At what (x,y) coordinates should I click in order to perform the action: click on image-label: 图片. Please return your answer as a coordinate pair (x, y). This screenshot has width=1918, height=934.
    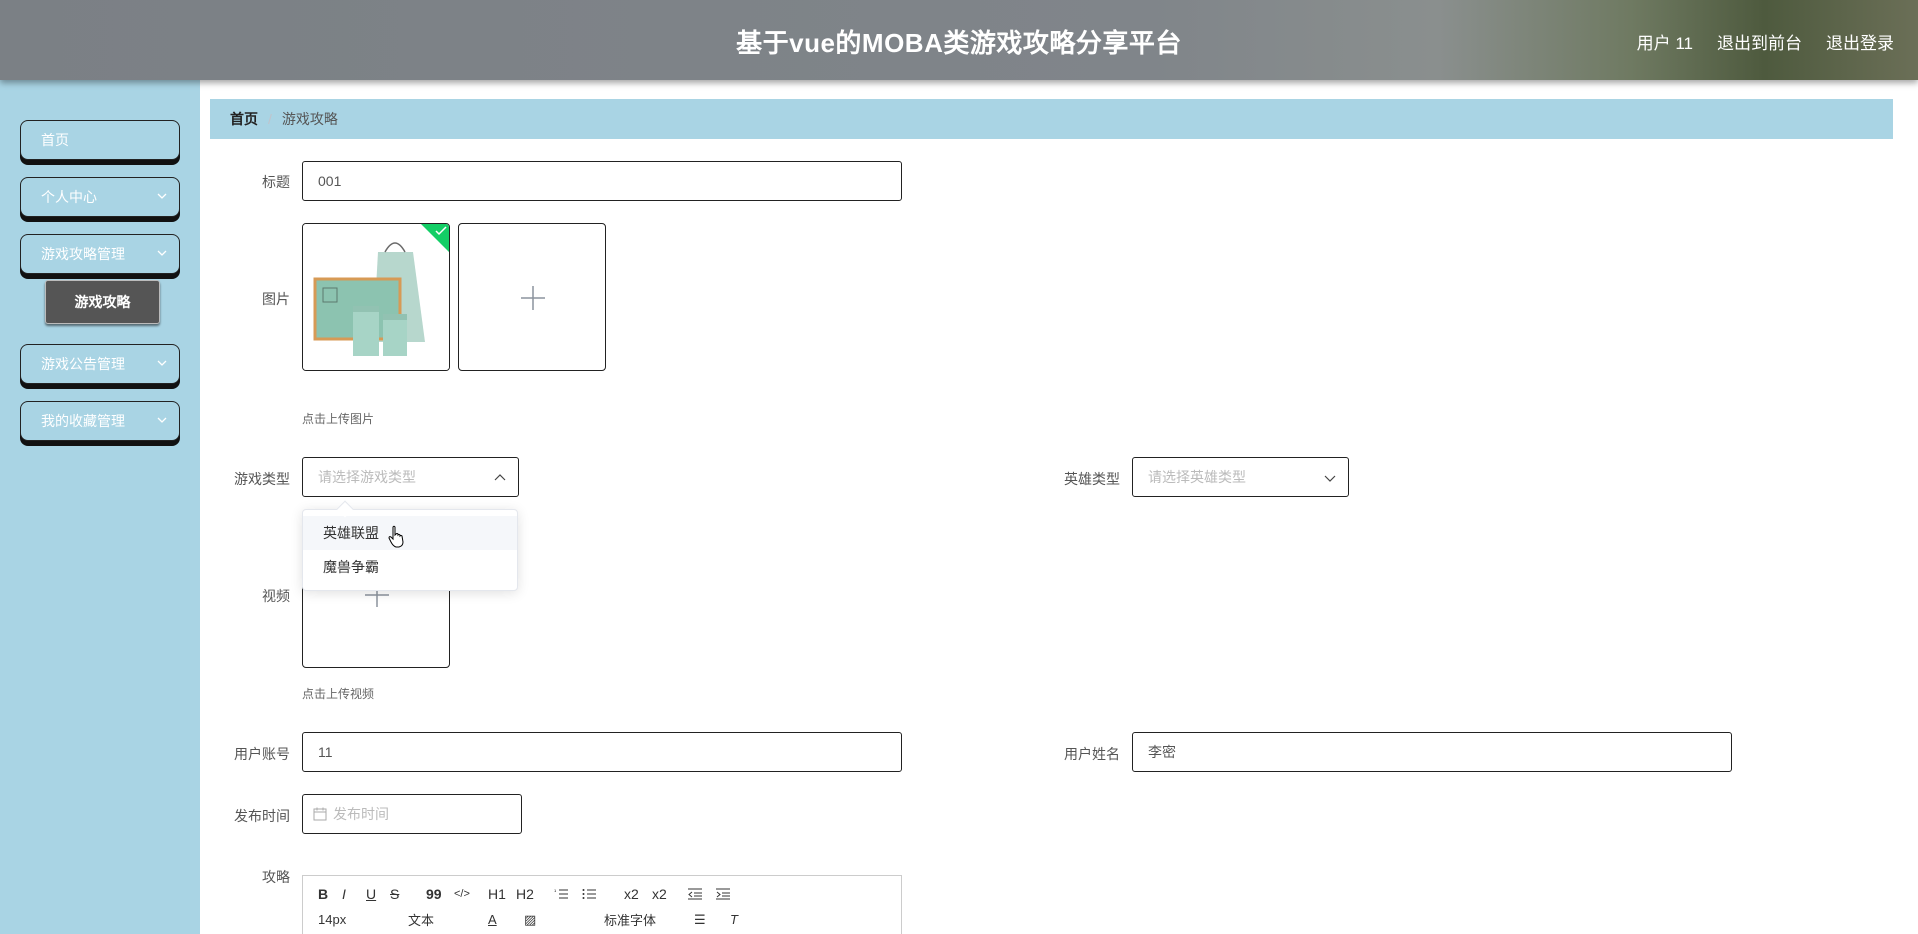
    Looking at the image, I should click on (276, 299).